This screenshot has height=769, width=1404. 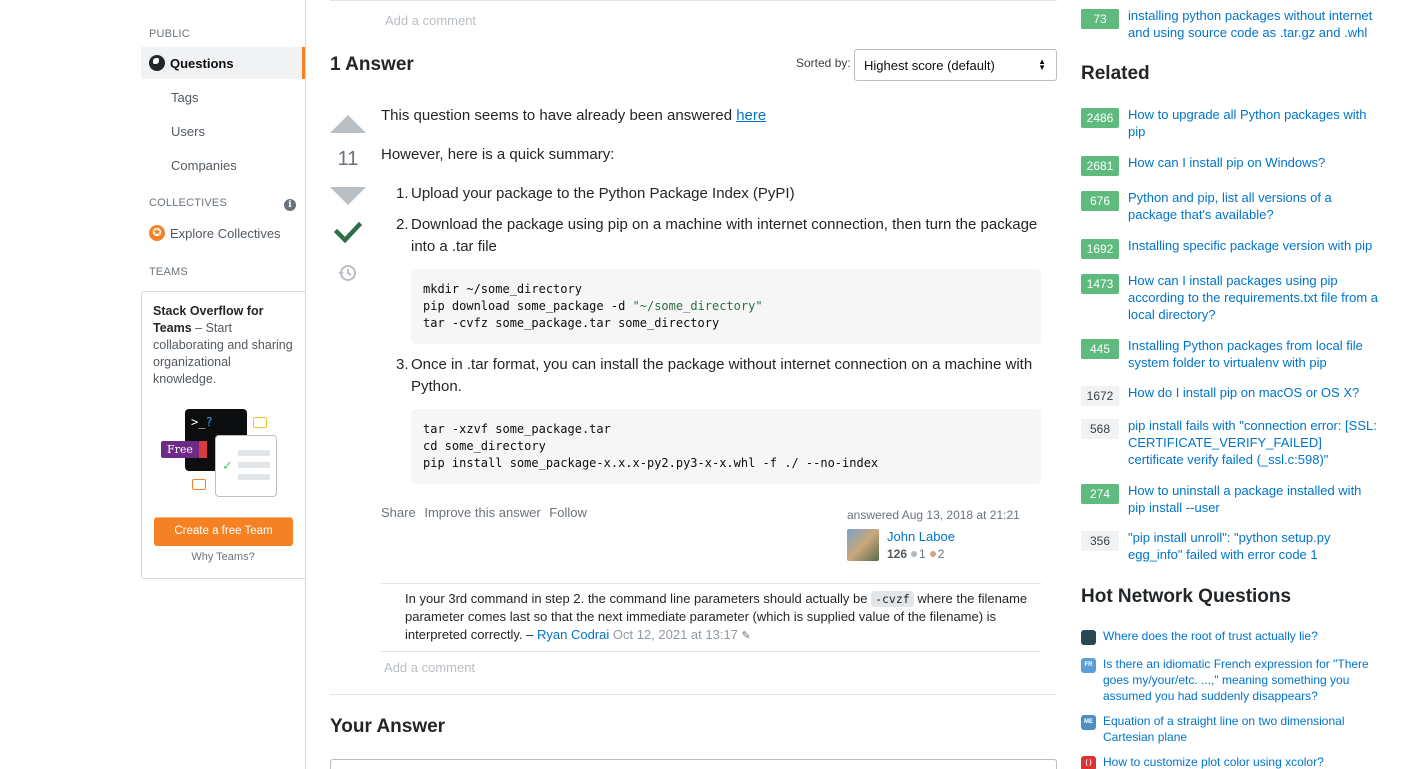 I want to click on code-line: pip download some_package -d, so click(x=528, y=305).